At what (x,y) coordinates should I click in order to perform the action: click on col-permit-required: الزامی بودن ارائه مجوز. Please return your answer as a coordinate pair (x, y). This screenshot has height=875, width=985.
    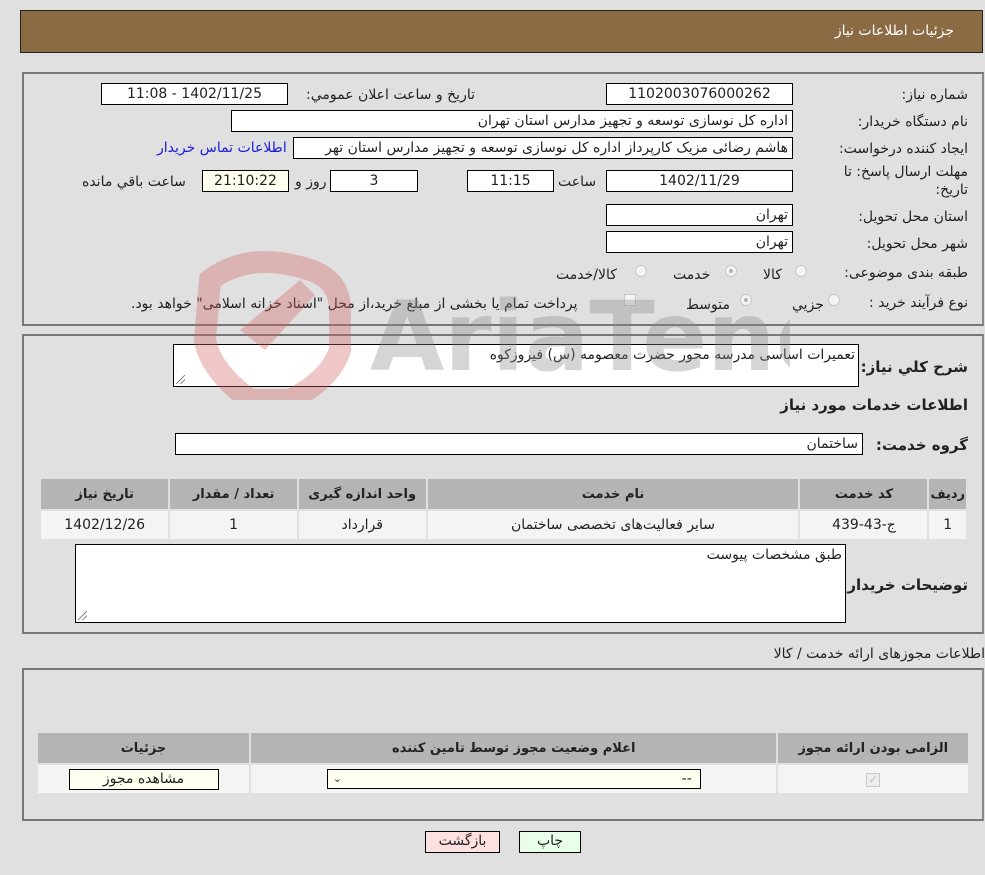
    Looking at the image, I should click on (873, 748).